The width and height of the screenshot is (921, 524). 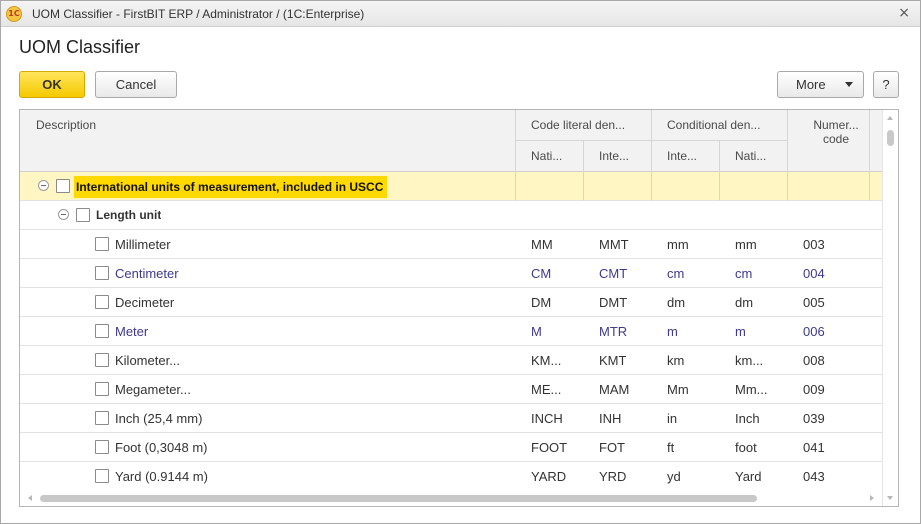 I want to click on cell-cond-international: mm, so click(x=678, y=244).